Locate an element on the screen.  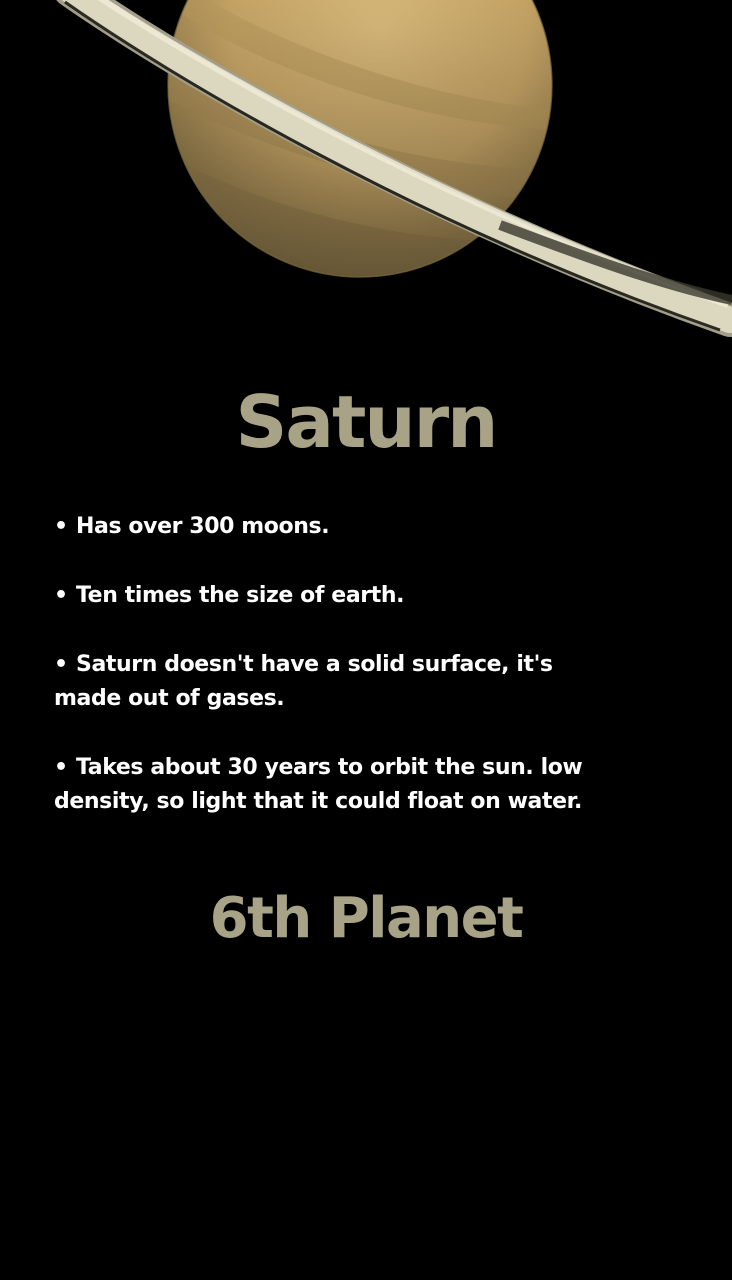
list-item: • Ten times the size of earth. is located at coordinates (334, 596).